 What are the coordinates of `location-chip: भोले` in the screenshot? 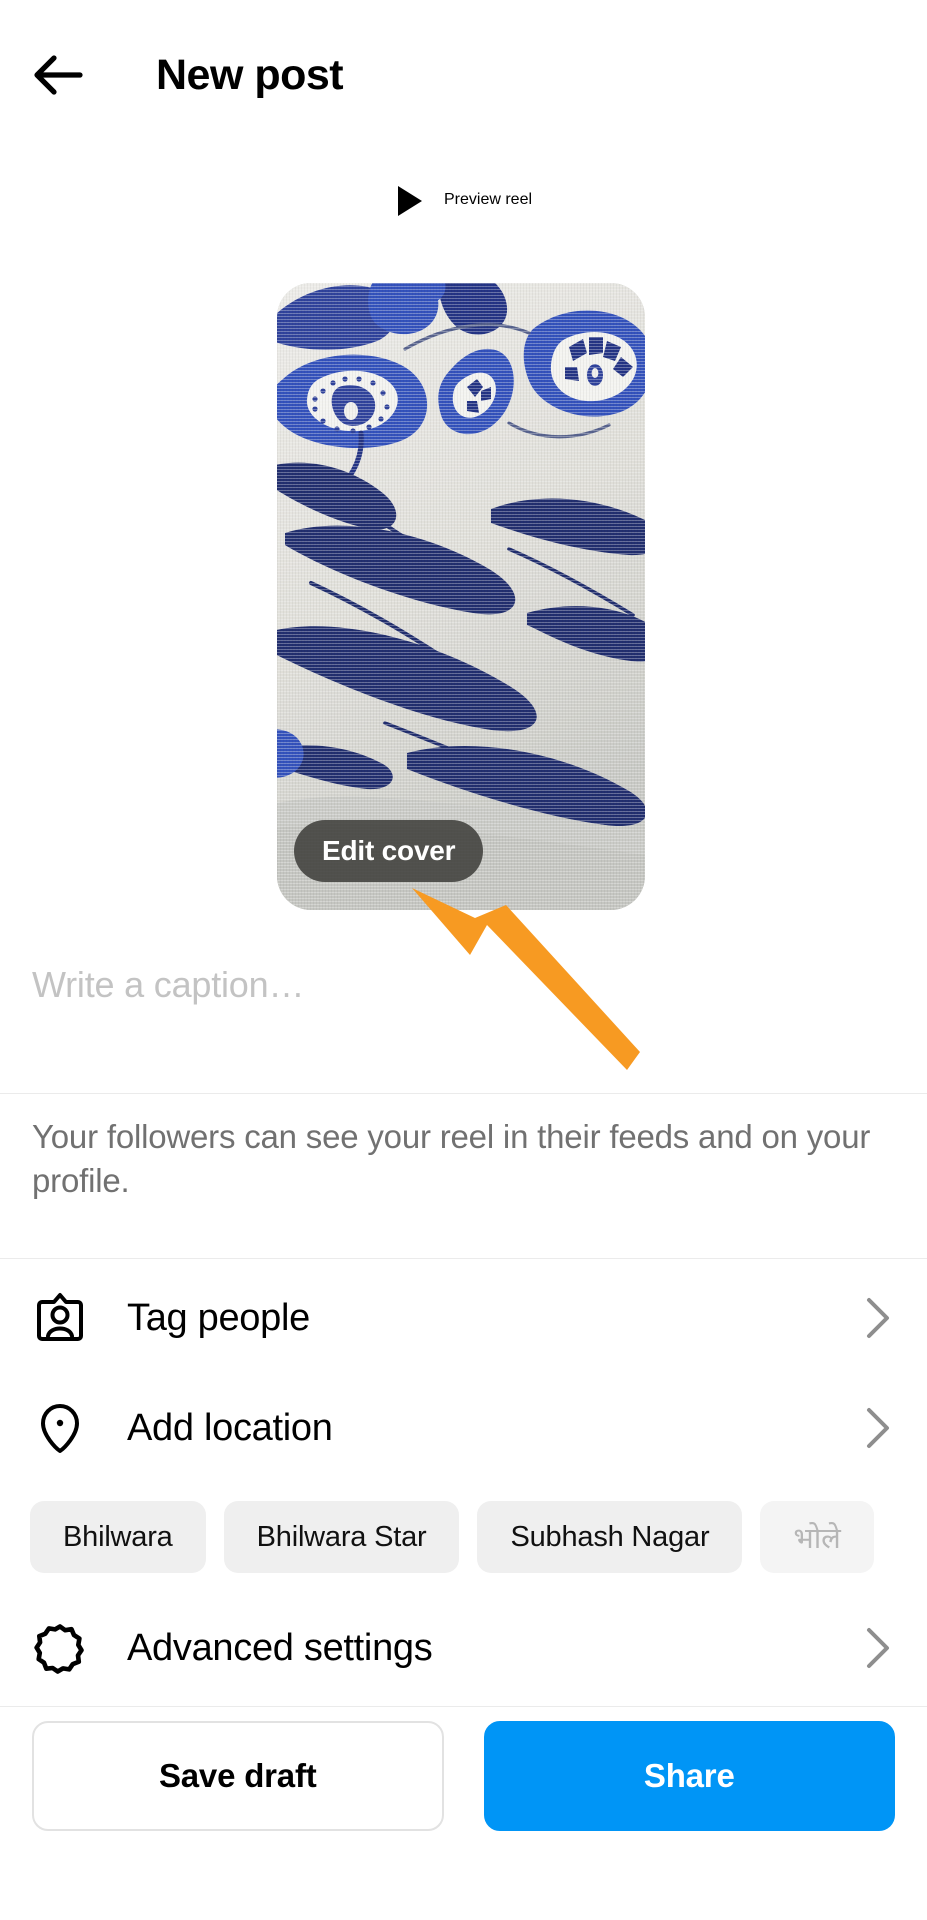 It's located at (817, 1537).